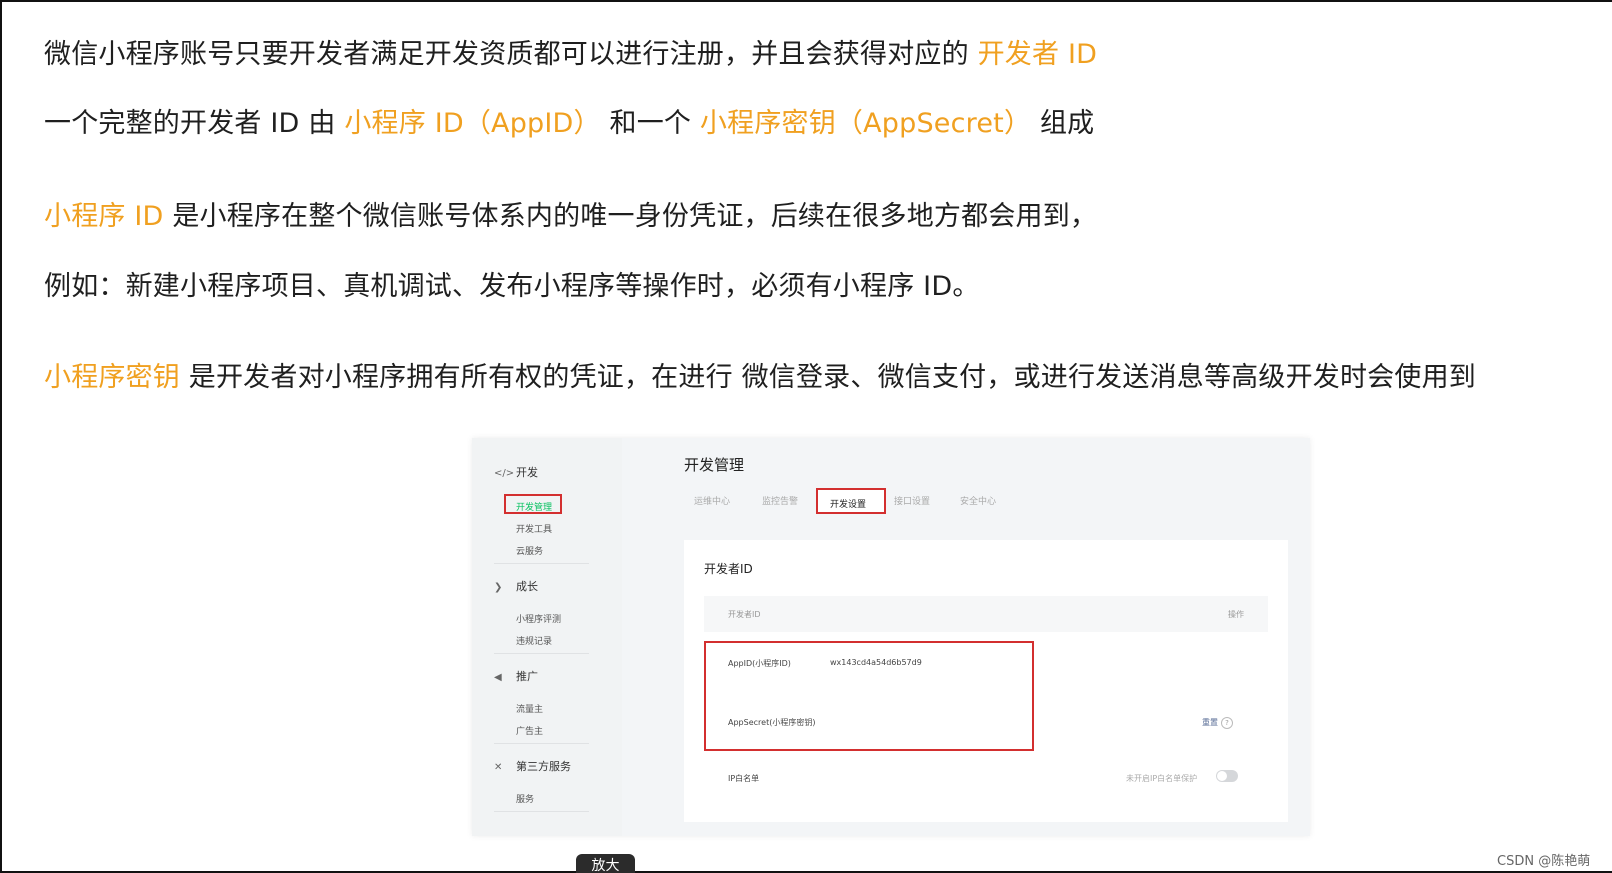  I want to click on sidebar-item-service: 服务, so click(525, 800).